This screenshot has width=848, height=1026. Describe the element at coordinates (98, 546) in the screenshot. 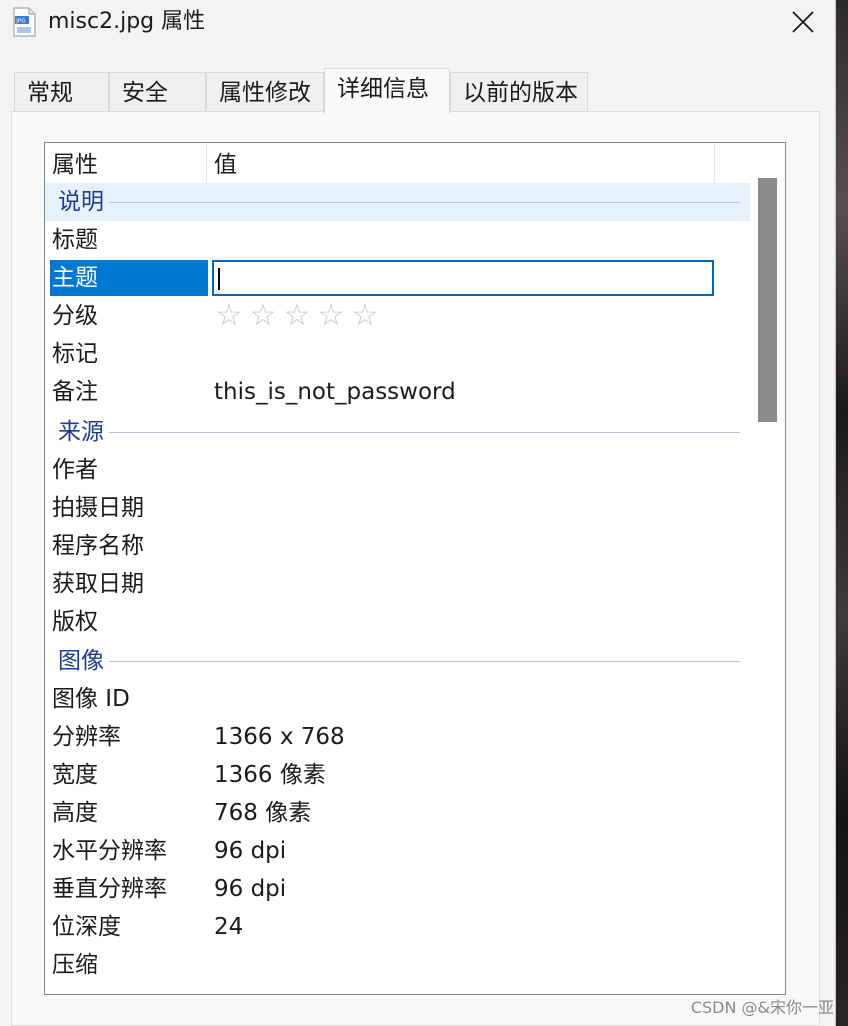

I see `property-name: 程序名称` at that location.